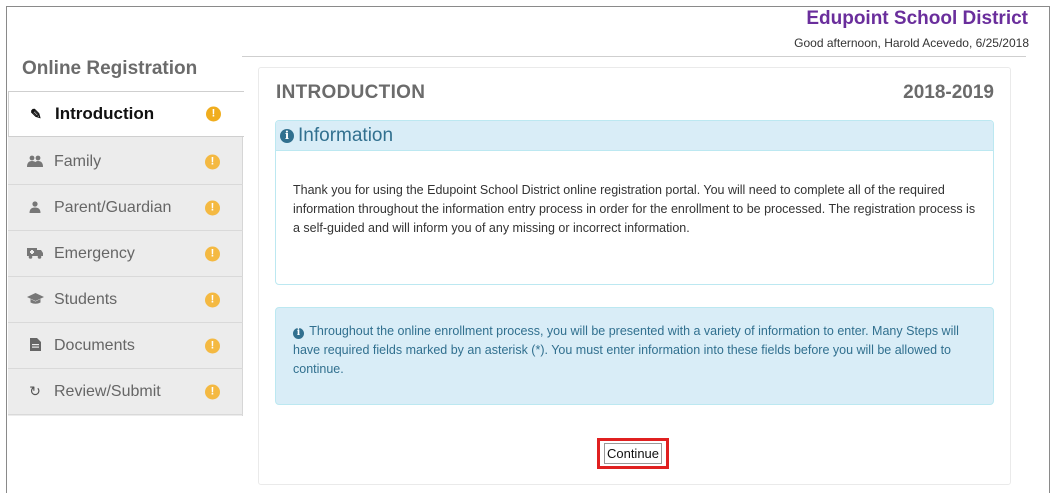  Describe the element at coordinates (634, 136) in the screenshot. I see `information-heading: i Information` at that location.